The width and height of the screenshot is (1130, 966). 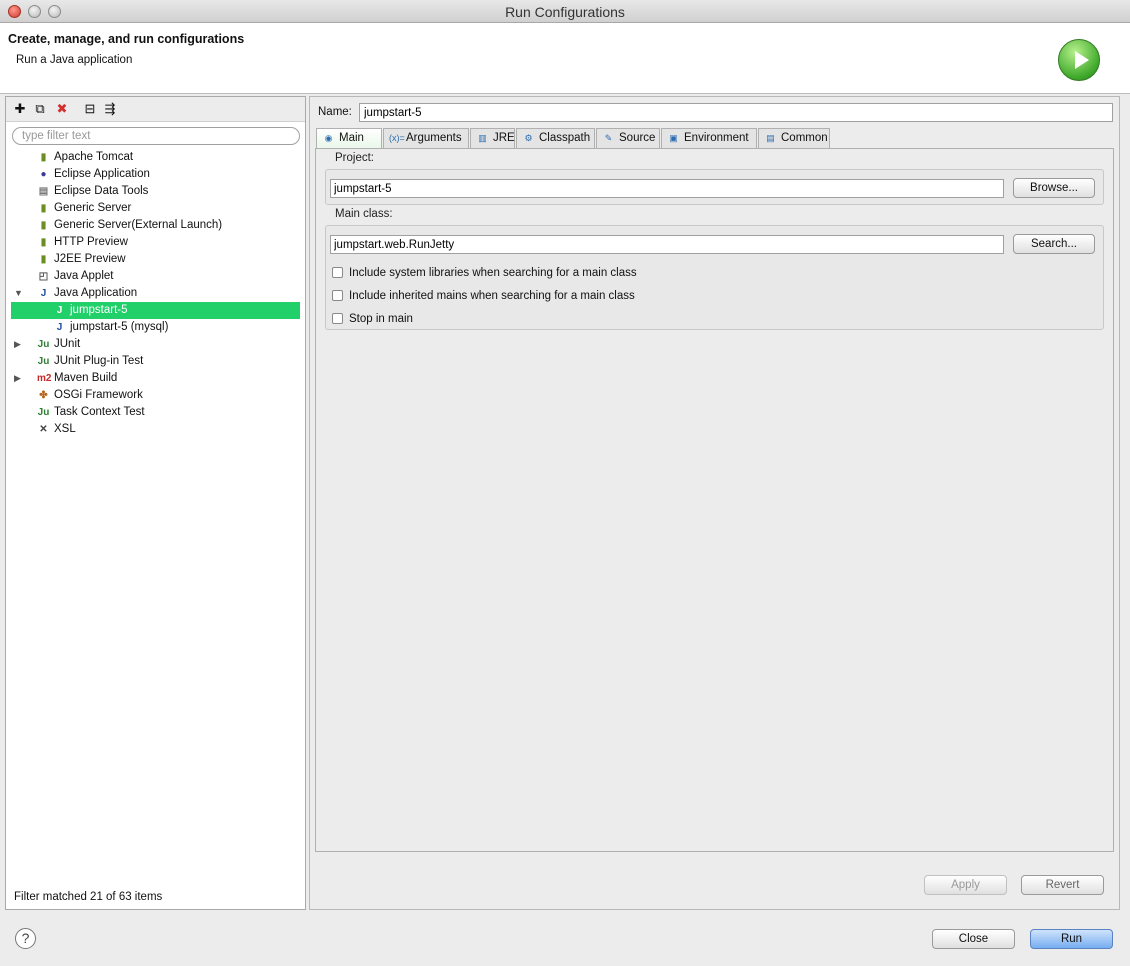 What do you see at coordinates (102, 174) in the screenshot?
I see `tree-item-label: Eclipse Application` at bounding box center [102, 174].